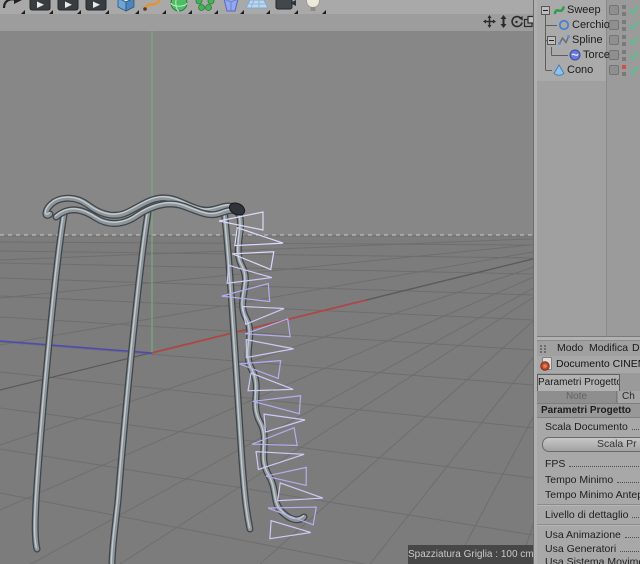  What do you see at coordinates (559, 10) in the screenshot?
I see `sweep-icon` at bounding box center [559, 10].